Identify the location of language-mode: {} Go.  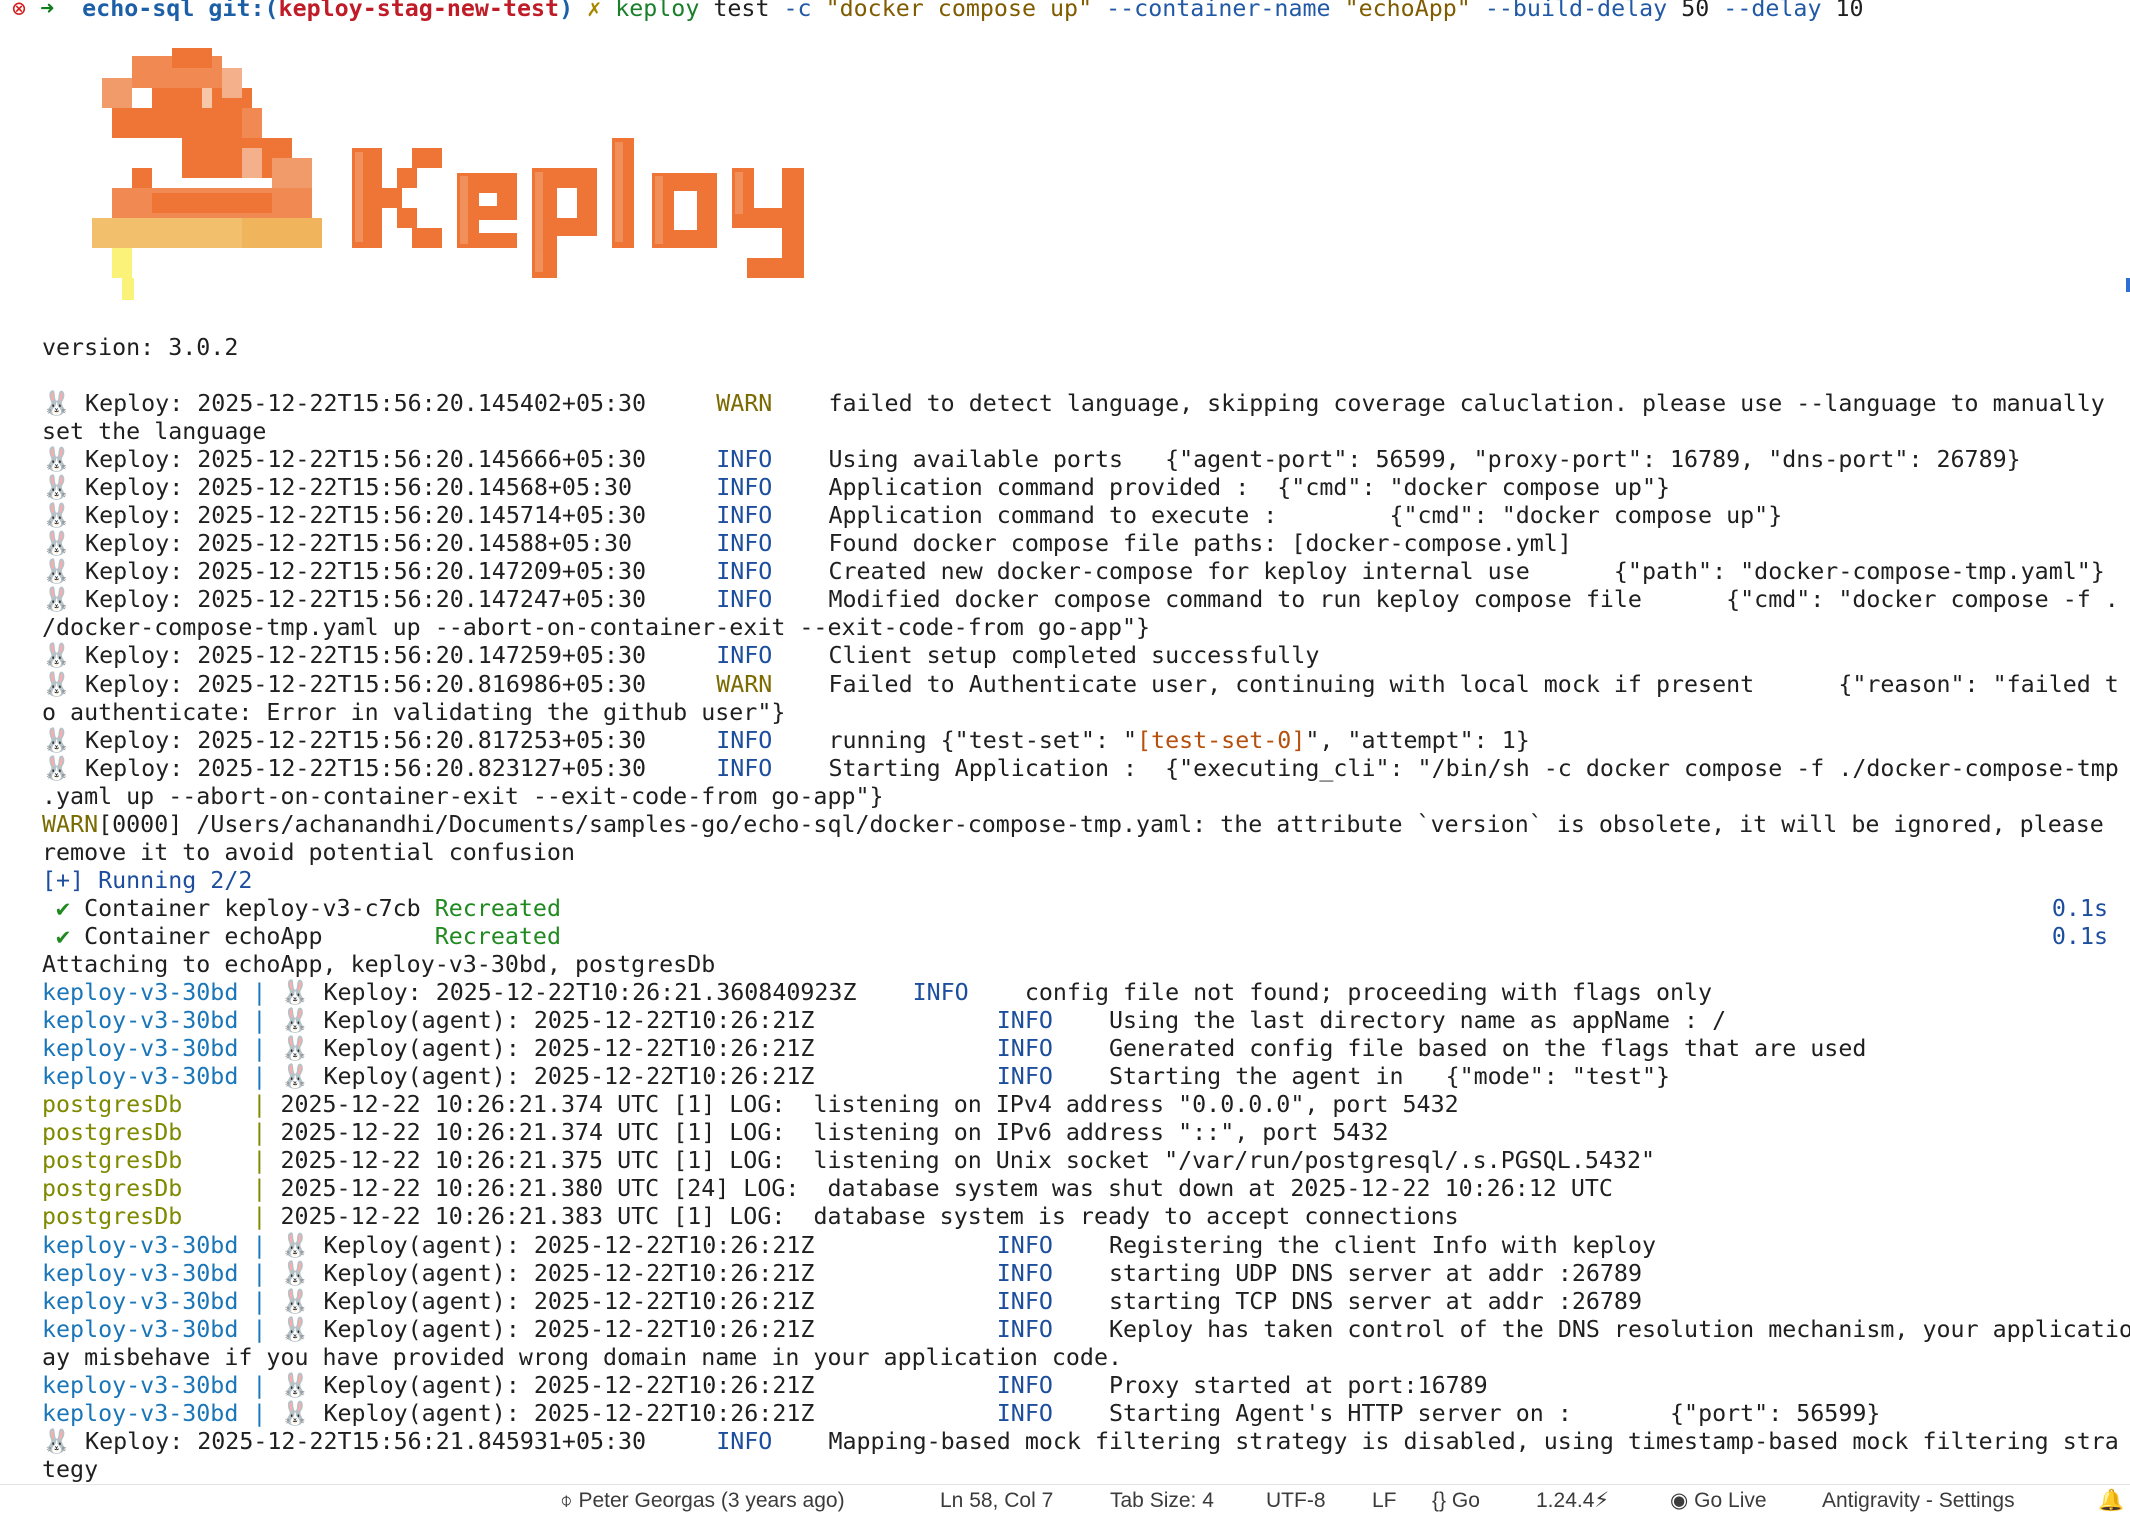
(1456, 1501).